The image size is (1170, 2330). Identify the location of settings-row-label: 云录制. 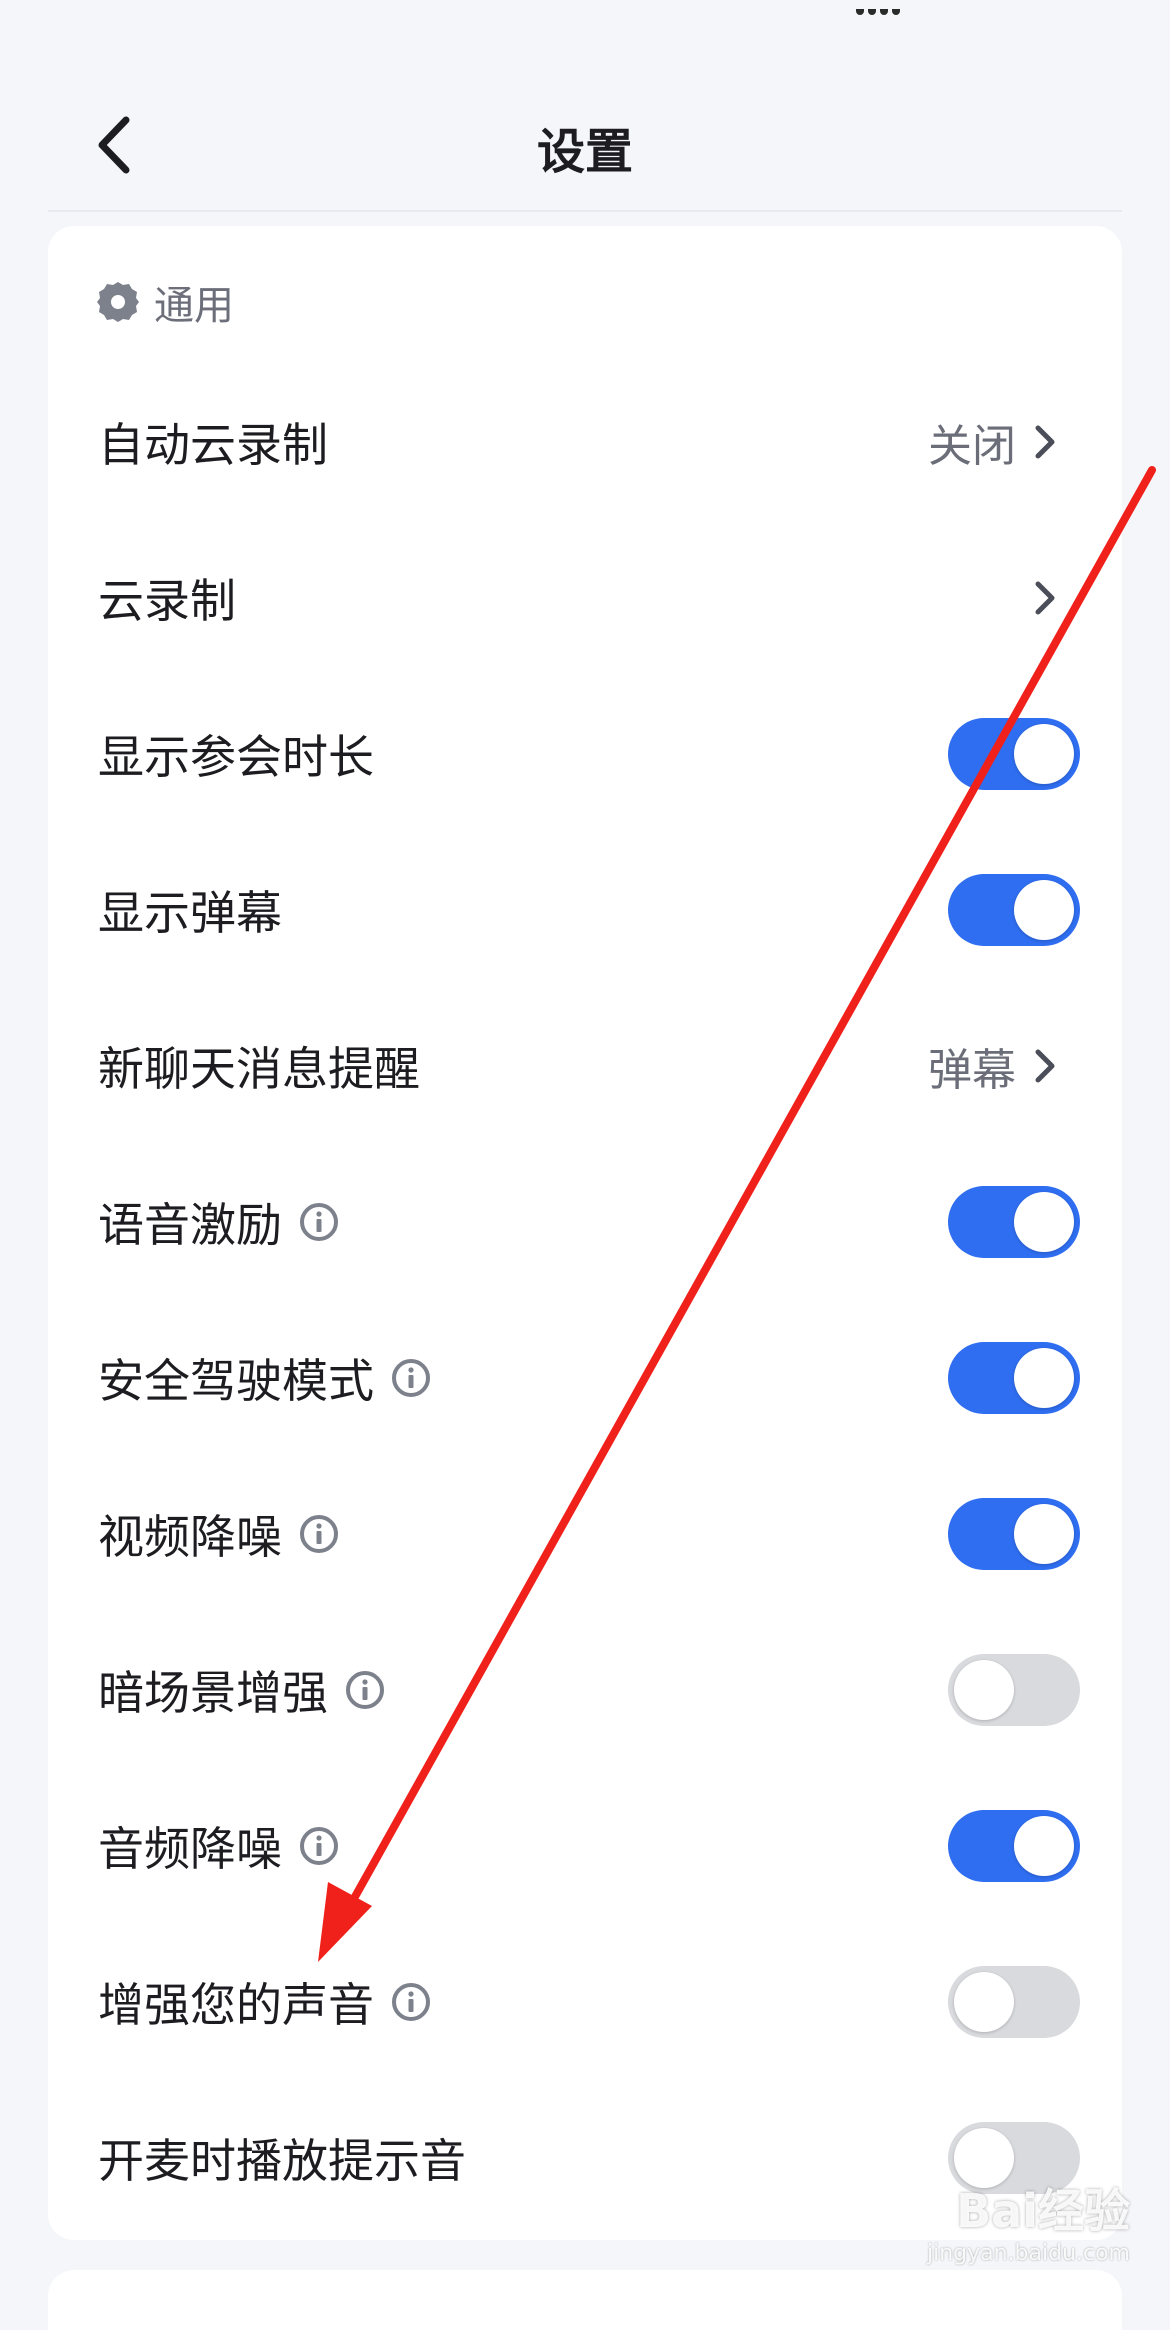
(167, 598).